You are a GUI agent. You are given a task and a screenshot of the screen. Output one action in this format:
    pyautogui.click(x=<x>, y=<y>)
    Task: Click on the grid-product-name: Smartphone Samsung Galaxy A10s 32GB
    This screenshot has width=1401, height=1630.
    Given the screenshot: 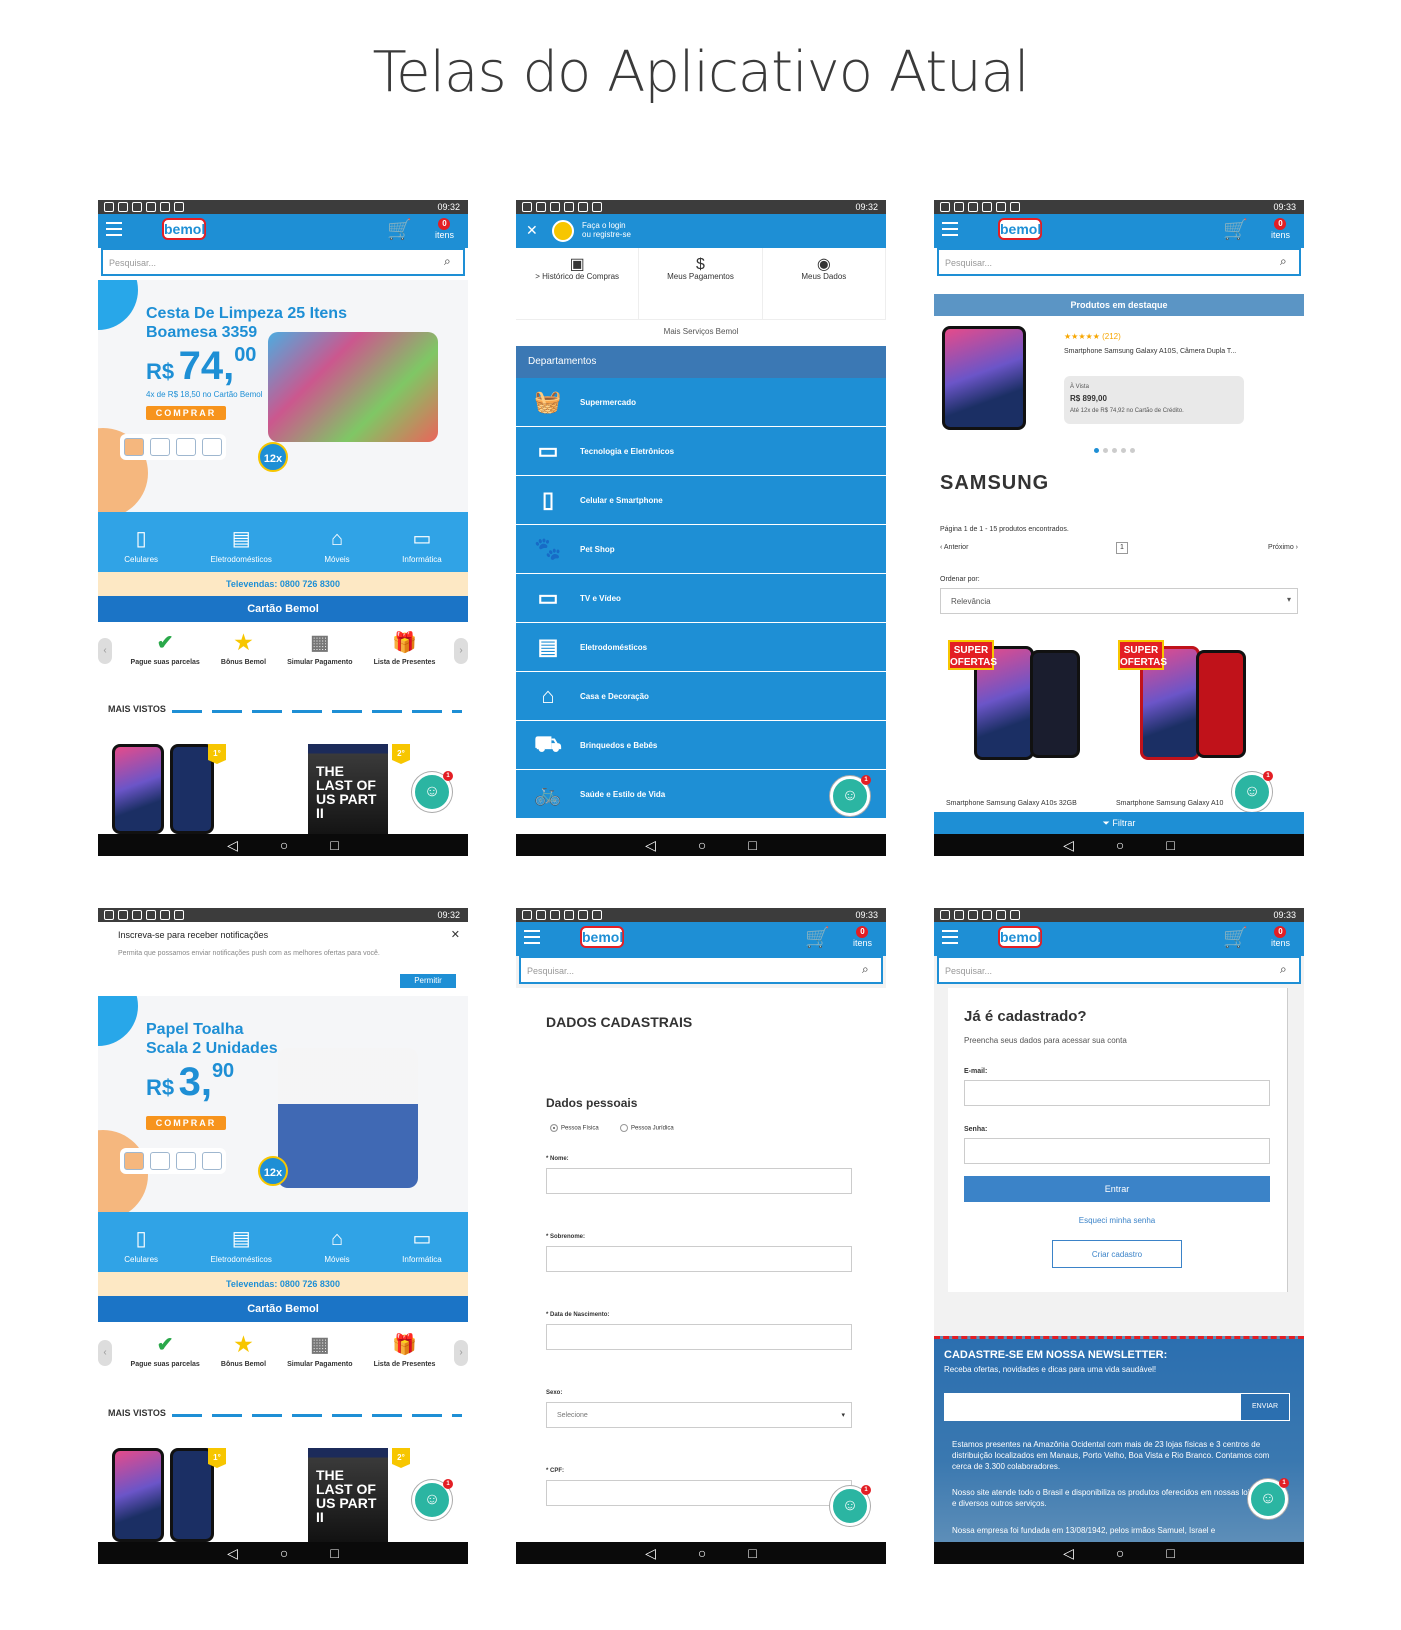 What is the action you would take?
    pyautogui.click(x=1011, y=803)
    